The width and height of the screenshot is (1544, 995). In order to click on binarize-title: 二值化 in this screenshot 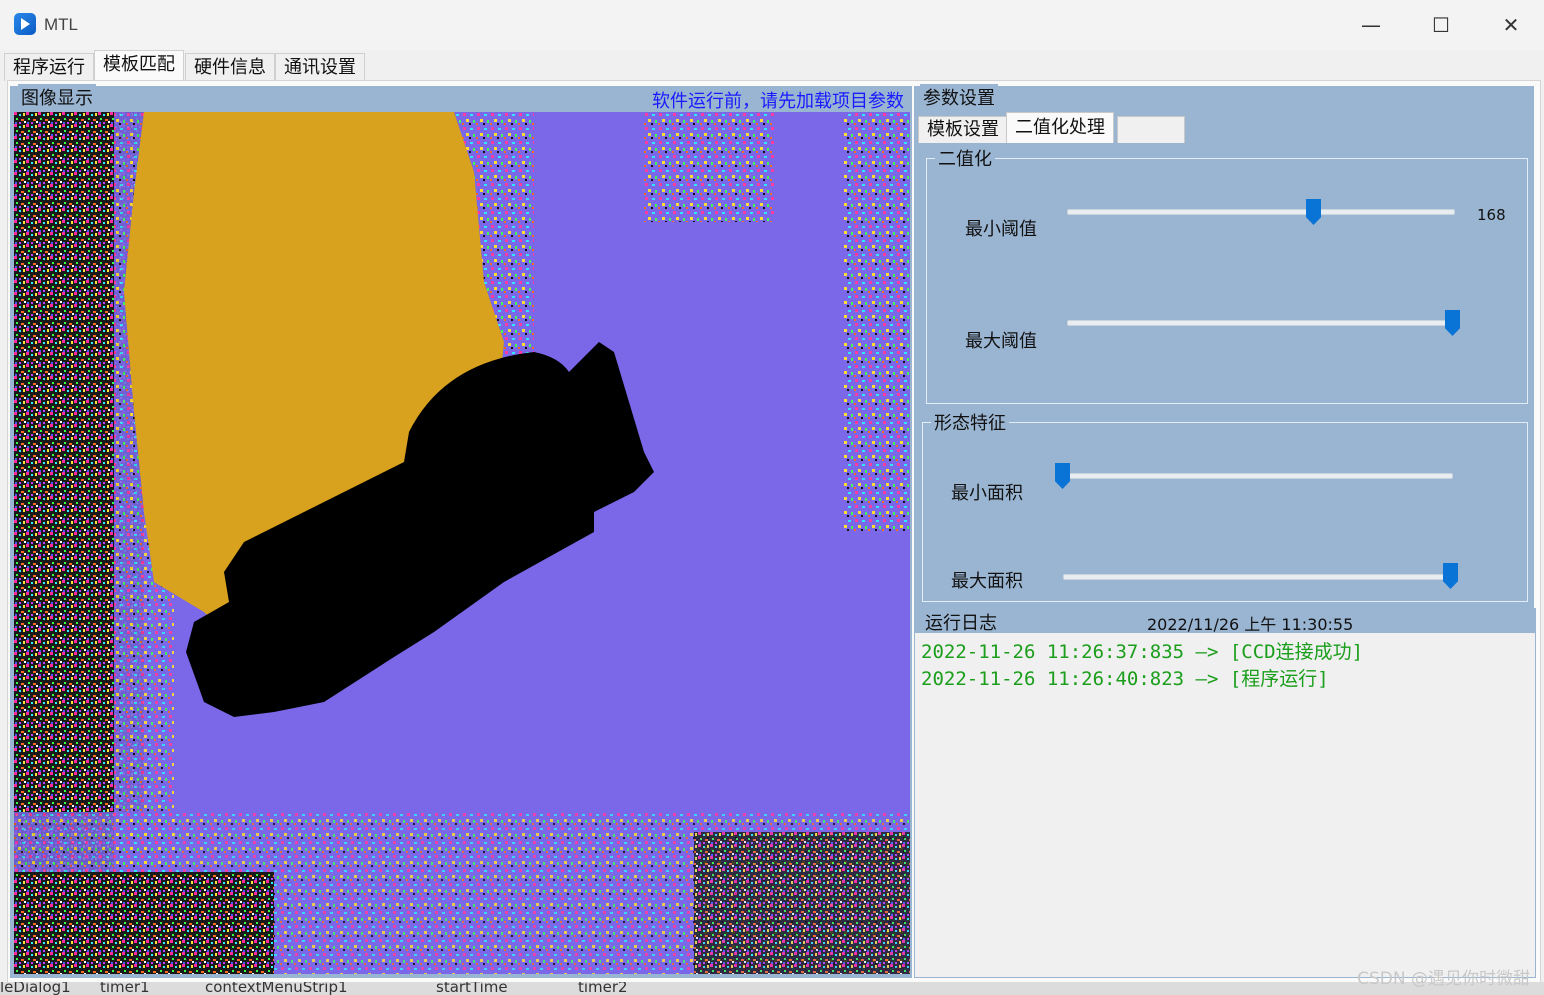, I will do `click(965, 158)`.